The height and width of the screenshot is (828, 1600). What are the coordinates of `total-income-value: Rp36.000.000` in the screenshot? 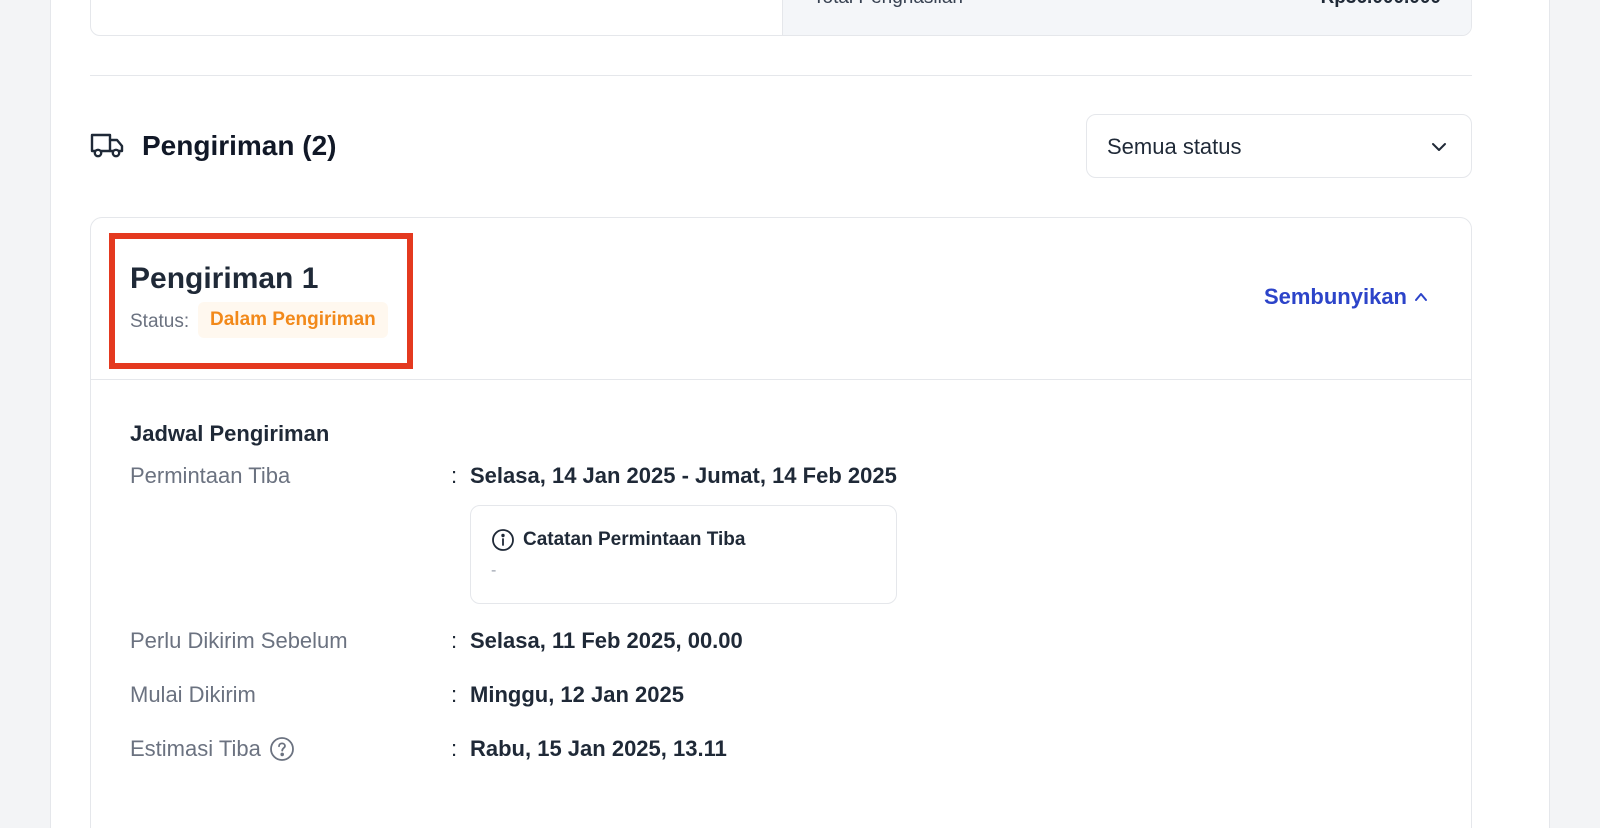 It's located at (1381, 4).